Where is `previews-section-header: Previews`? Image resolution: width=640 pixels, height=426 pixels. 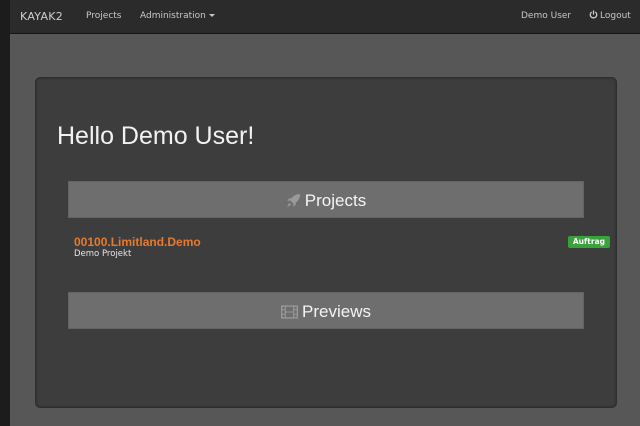 previews-section-header: Previews is located at coordinates (326, 310).